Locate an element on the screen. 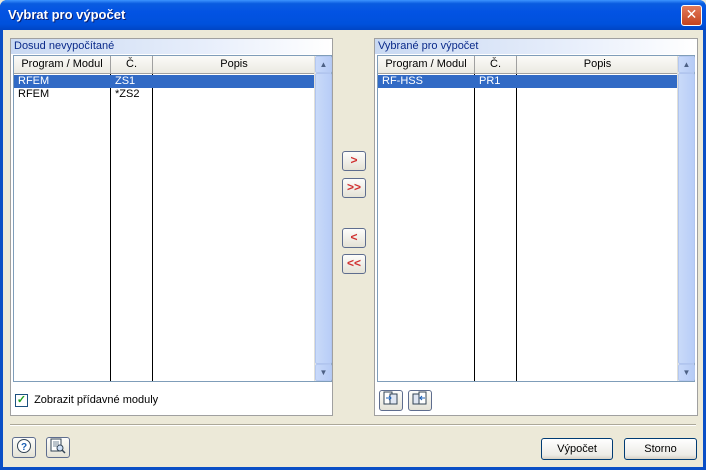 The image size is (706, 470). export-list-icon is located at coordinates (420, 400).